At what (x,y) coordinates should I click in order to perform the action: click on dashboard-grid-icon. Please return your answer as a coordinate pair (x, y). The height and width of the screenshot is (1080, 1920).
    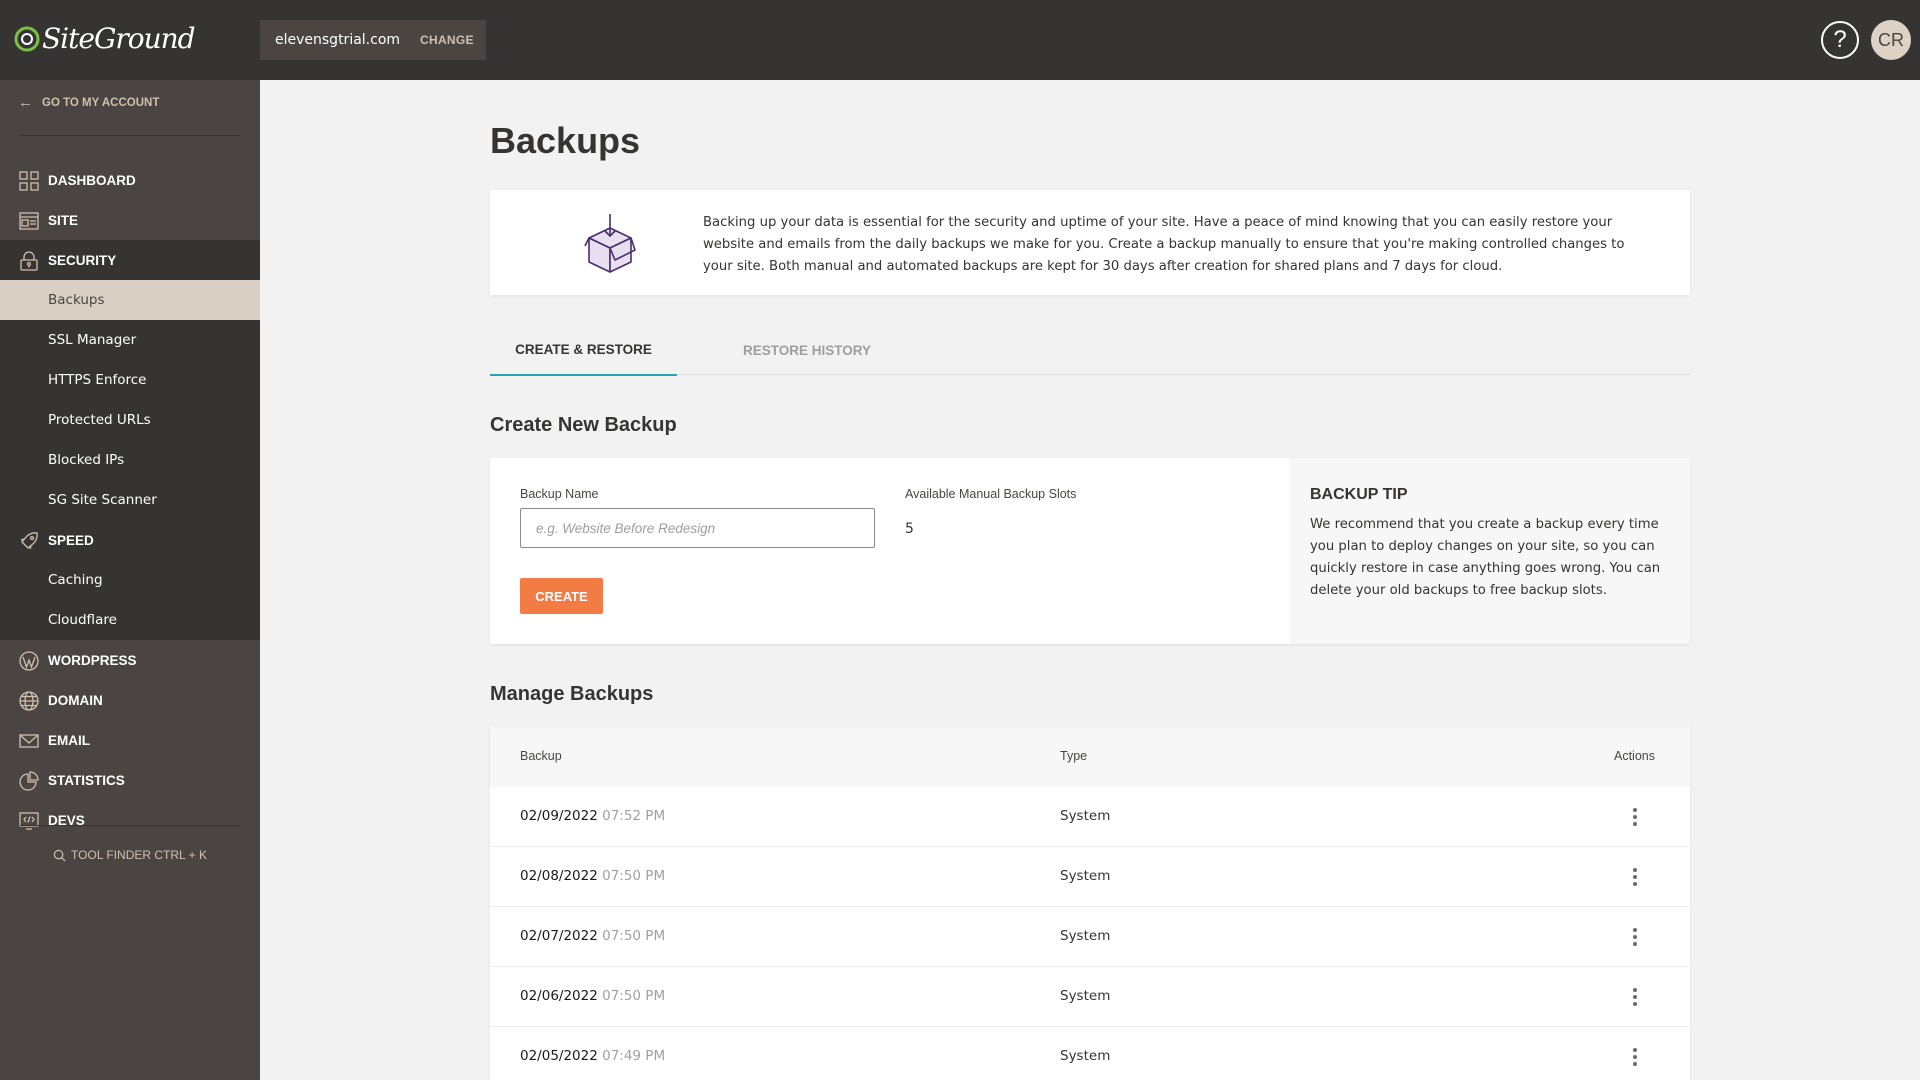
    Looking at the image, I should click on (29, 181).